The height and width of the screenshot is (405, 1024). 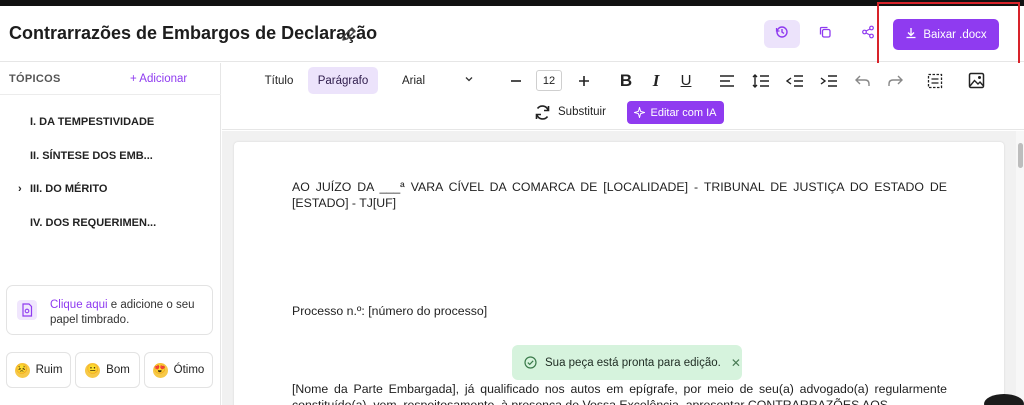 What do you see at coordinates (20, 189) in the screenshot?
I see `chevron-right-icon: ›` at bounding box center [20, 189].